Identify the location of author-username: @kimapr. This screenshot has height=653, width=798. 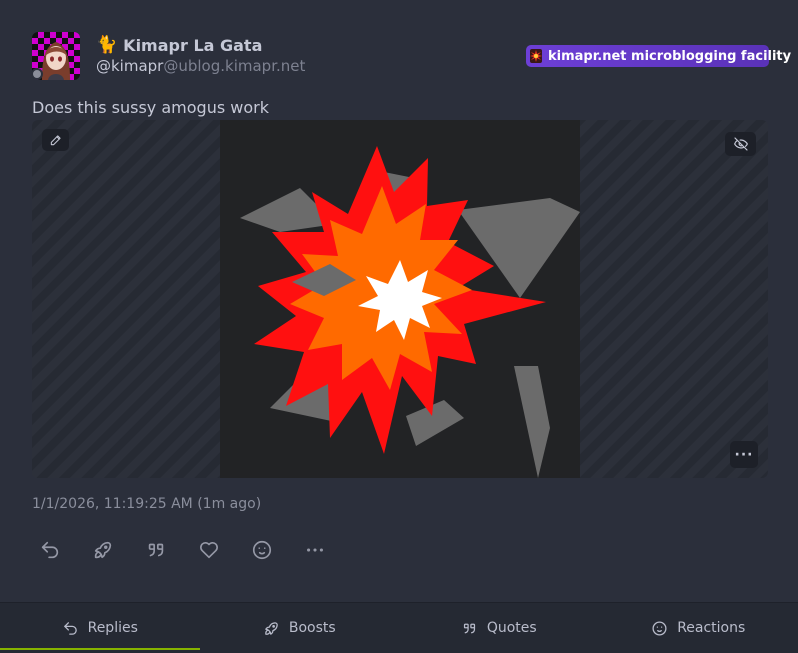
(130, 66).